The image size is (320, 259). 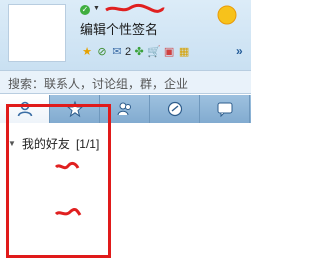 I want to click on chat-bubble-icon, so click(x=224, y=110).